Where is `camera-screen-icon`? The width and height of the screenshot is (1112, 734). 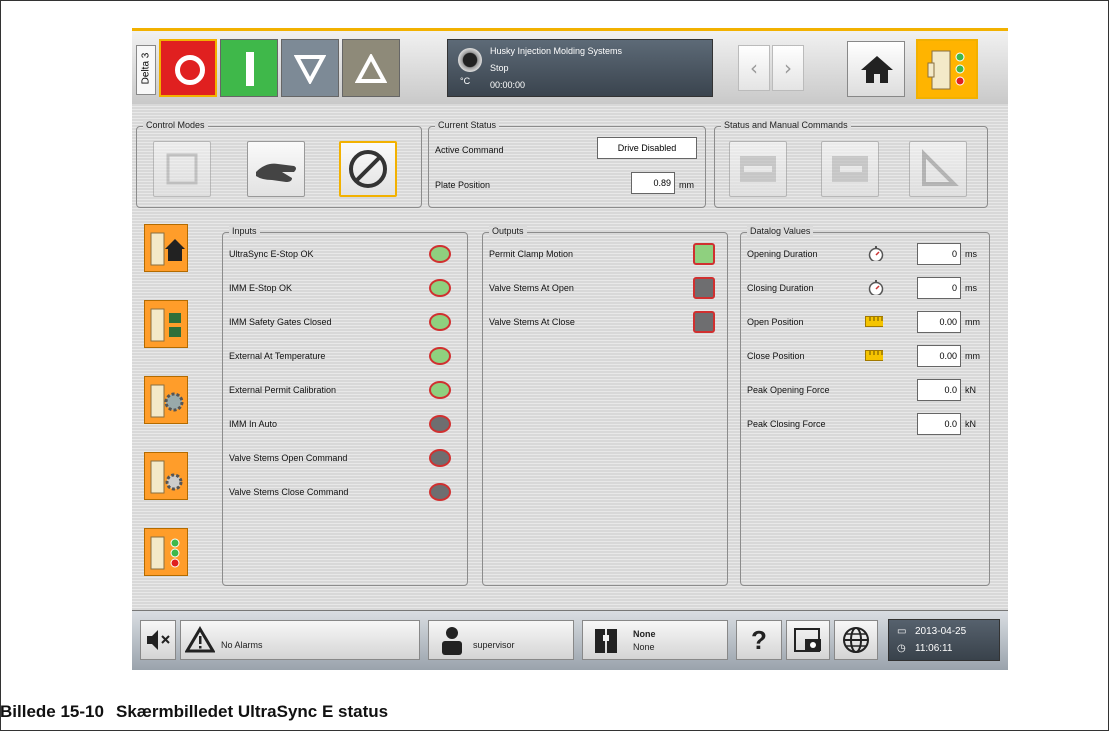 camera-screen-icon is located at coordinates (807, 640).